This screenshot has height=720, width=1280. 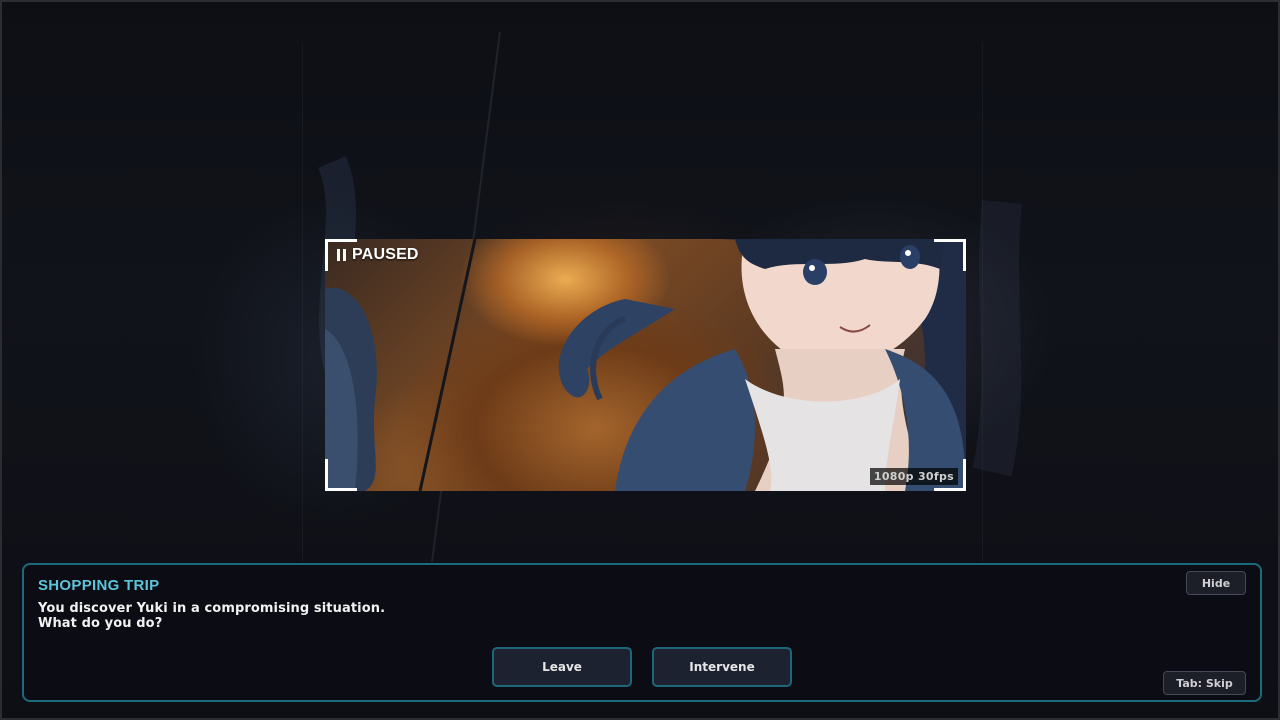 I want to click on frame-corner-top-right, so click(x=950, y=255).